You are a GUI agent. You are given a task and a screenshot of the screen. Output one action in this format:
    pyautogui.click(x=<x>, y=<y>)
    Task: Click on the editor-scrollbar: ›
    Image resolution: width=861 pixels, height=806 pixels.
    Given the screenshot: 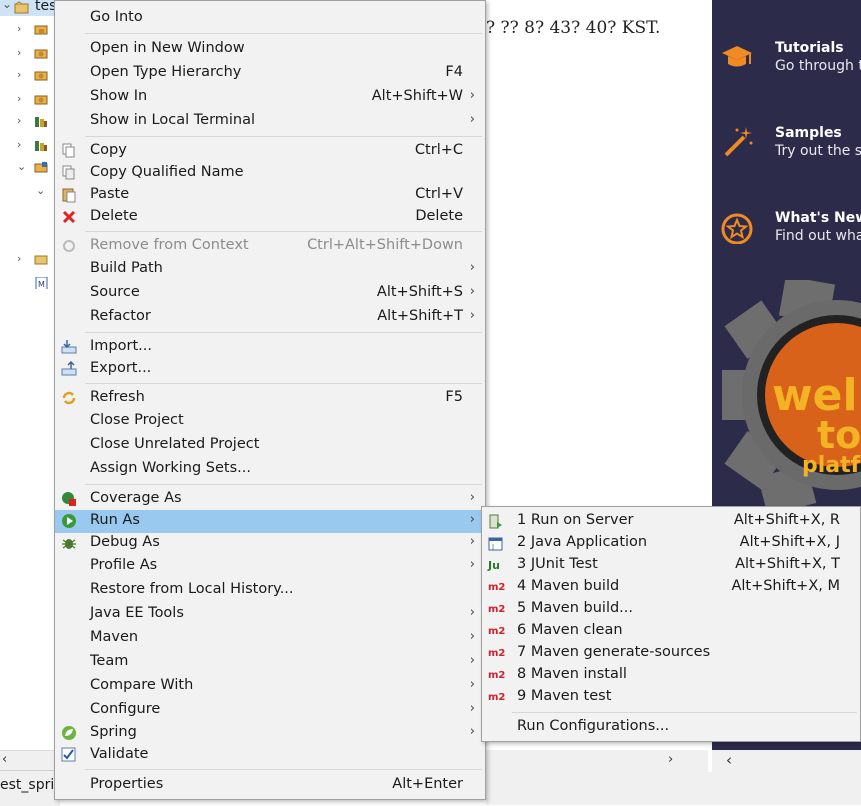 What is the action you would take?
    pyautogui.click(x=597, y=761)
    